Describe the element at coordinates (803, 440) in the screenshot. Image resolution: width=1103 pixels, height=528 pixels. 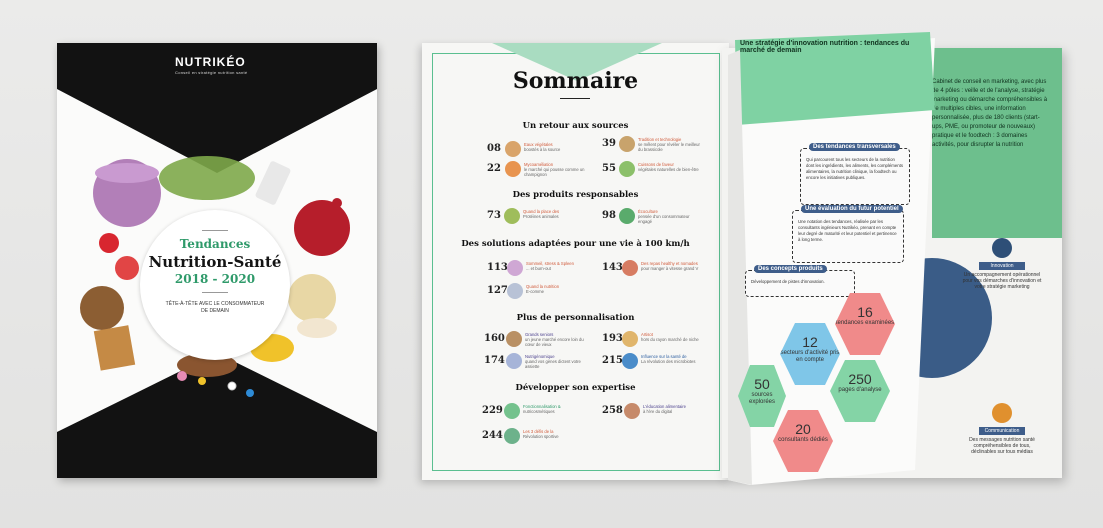
I see `stat-label: consultants dédiés` at that location.